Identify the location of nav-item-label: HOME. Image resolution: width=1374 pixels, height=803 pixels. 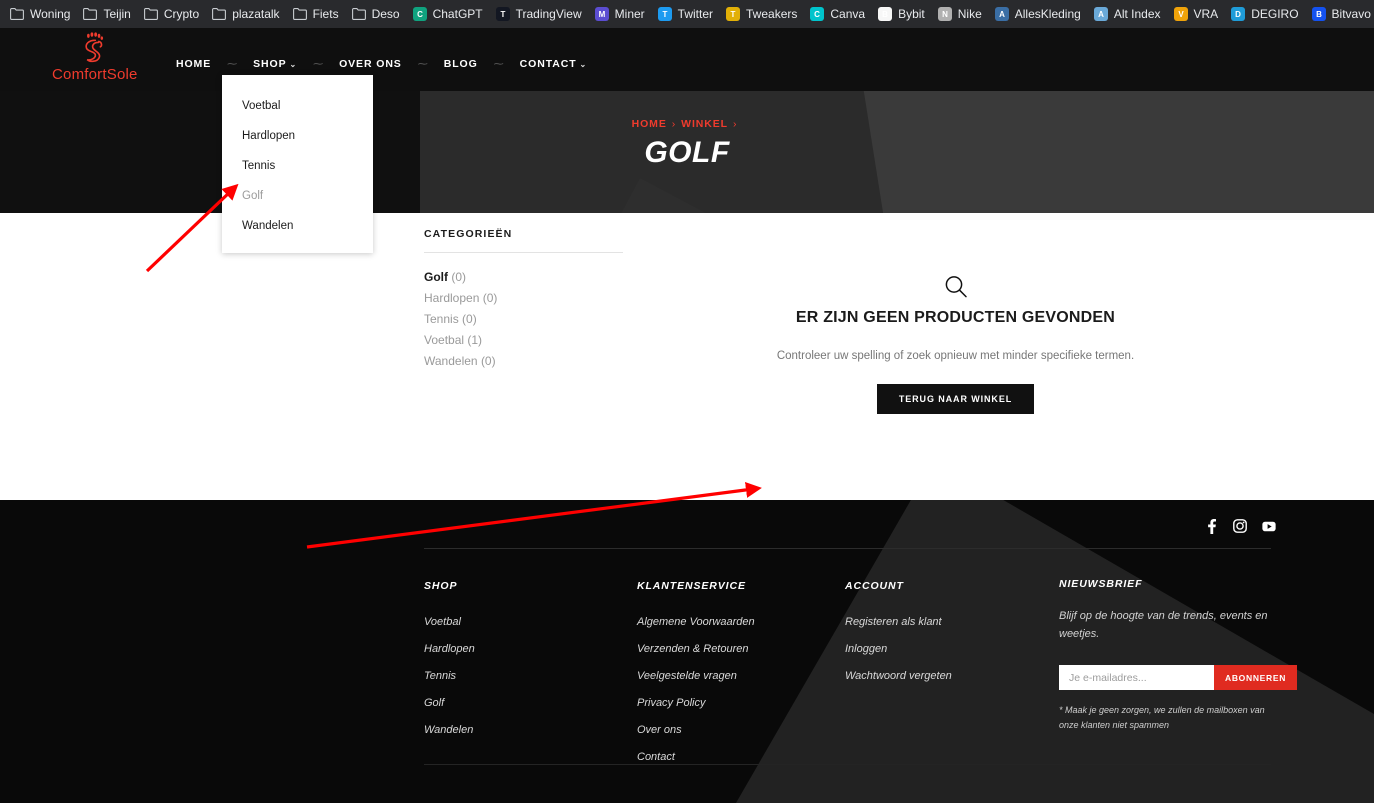
(194, 64).